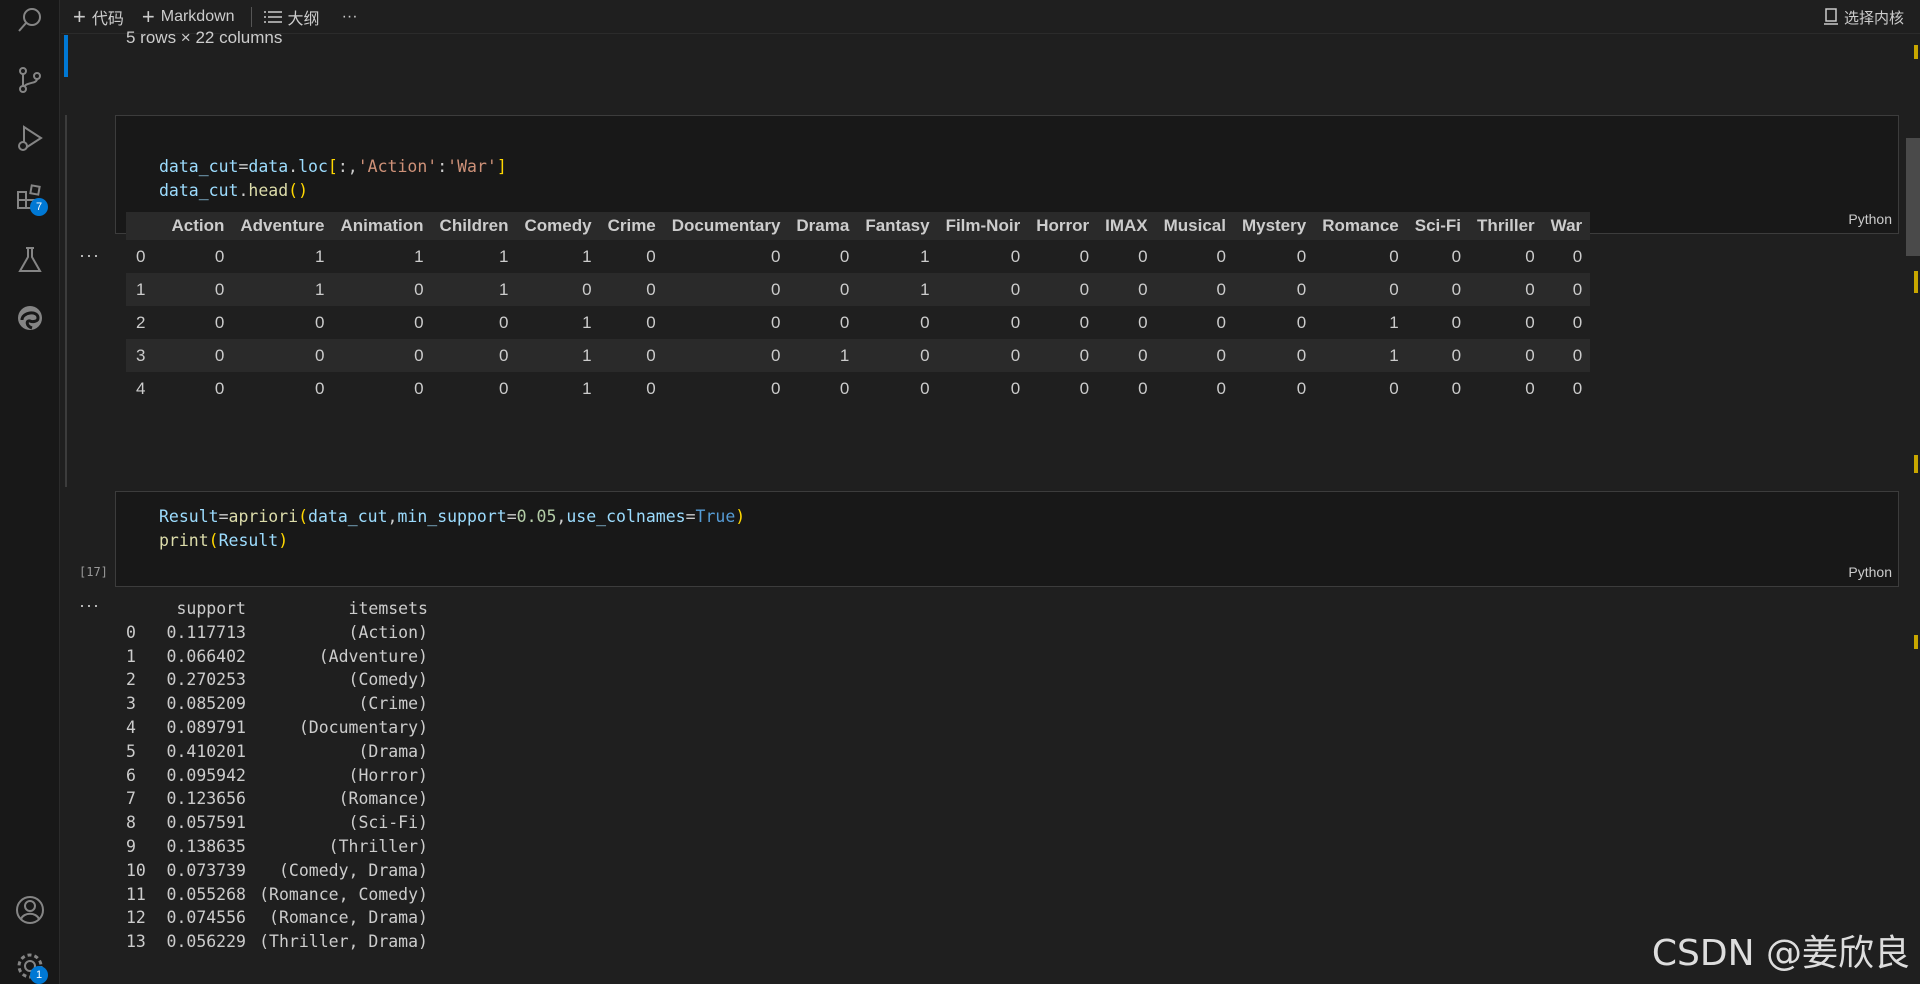 The image size is (1920, 984). What do you see at coordinates (30, 260) in the screenshot?
I see `testing-icon` at bounding box center [30, 260].